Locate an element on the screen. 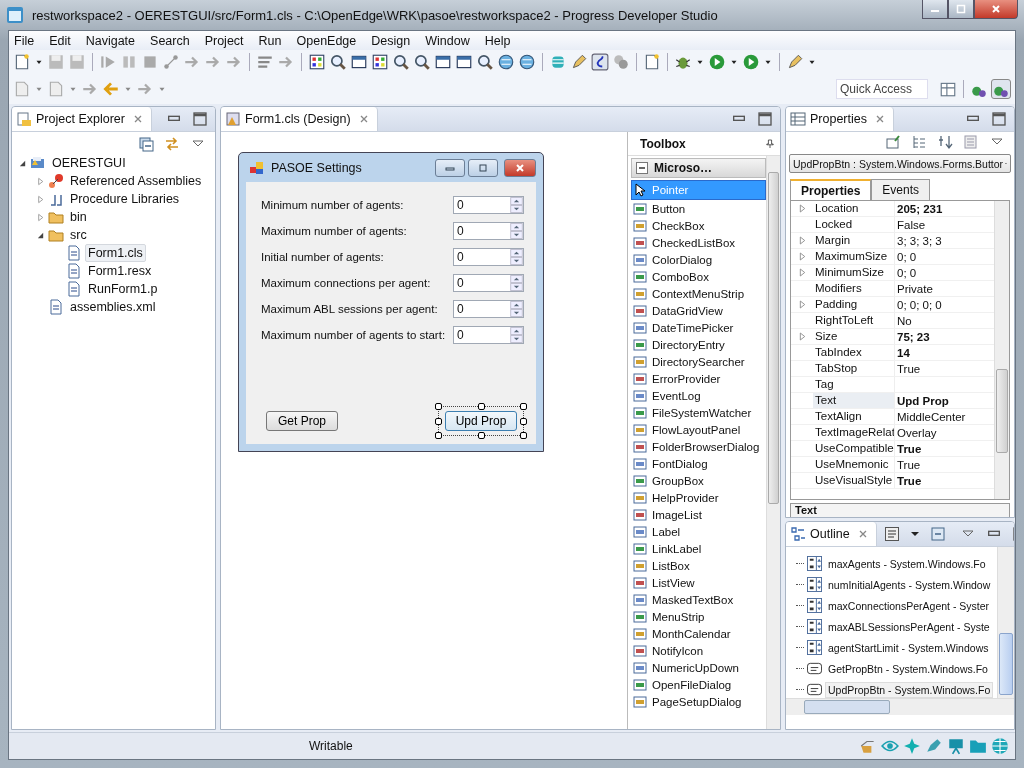 This screenshot has width=1024, height=768. view-tab: Outline is located at coordinates (831, 534).